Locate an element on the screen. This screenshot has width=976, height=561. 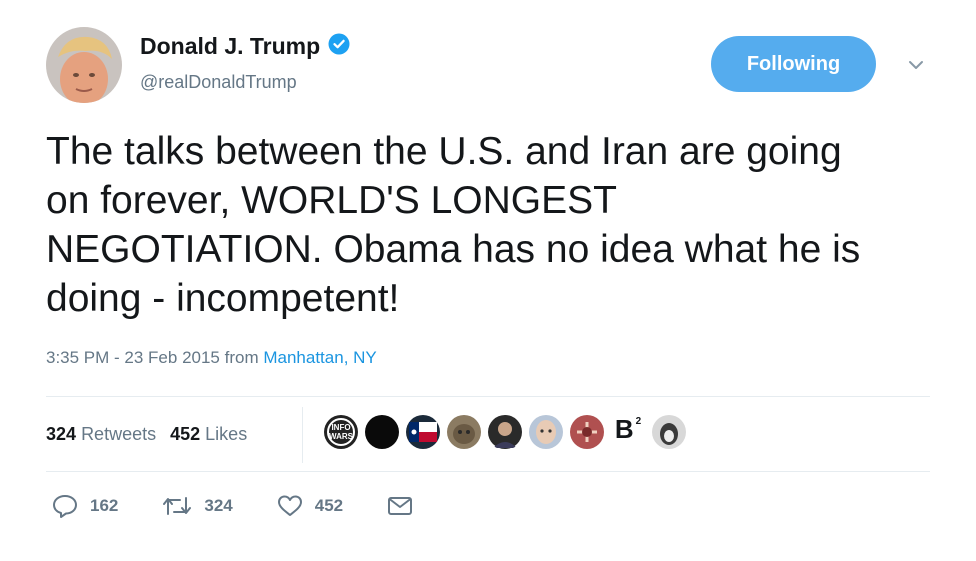
like-count: 452 is located at coordinates (329, 505).